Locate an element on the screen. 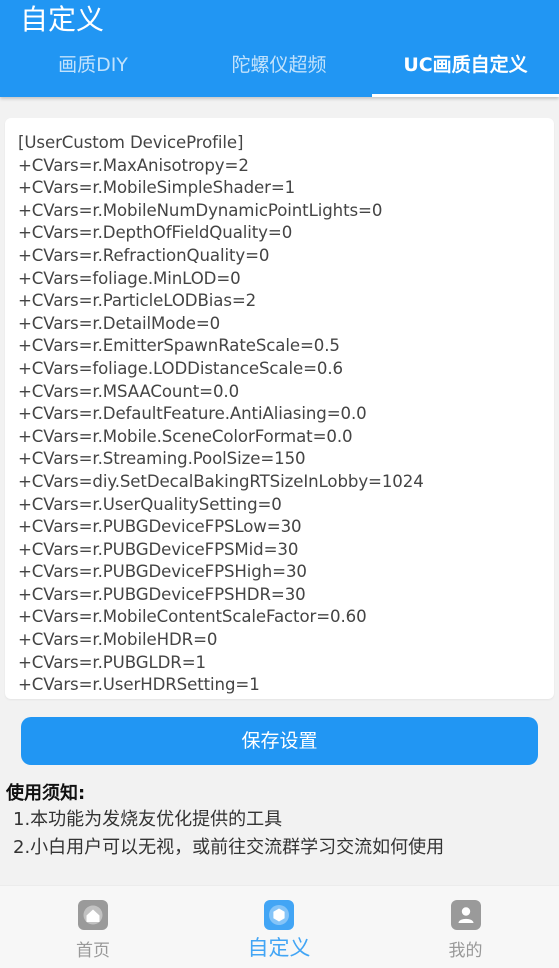 This screenshot has width=559, height=968. app-header: 自定义 画质DIY 陀螺仪超频 UC画质自定义 is located at coordinates (279, 48).